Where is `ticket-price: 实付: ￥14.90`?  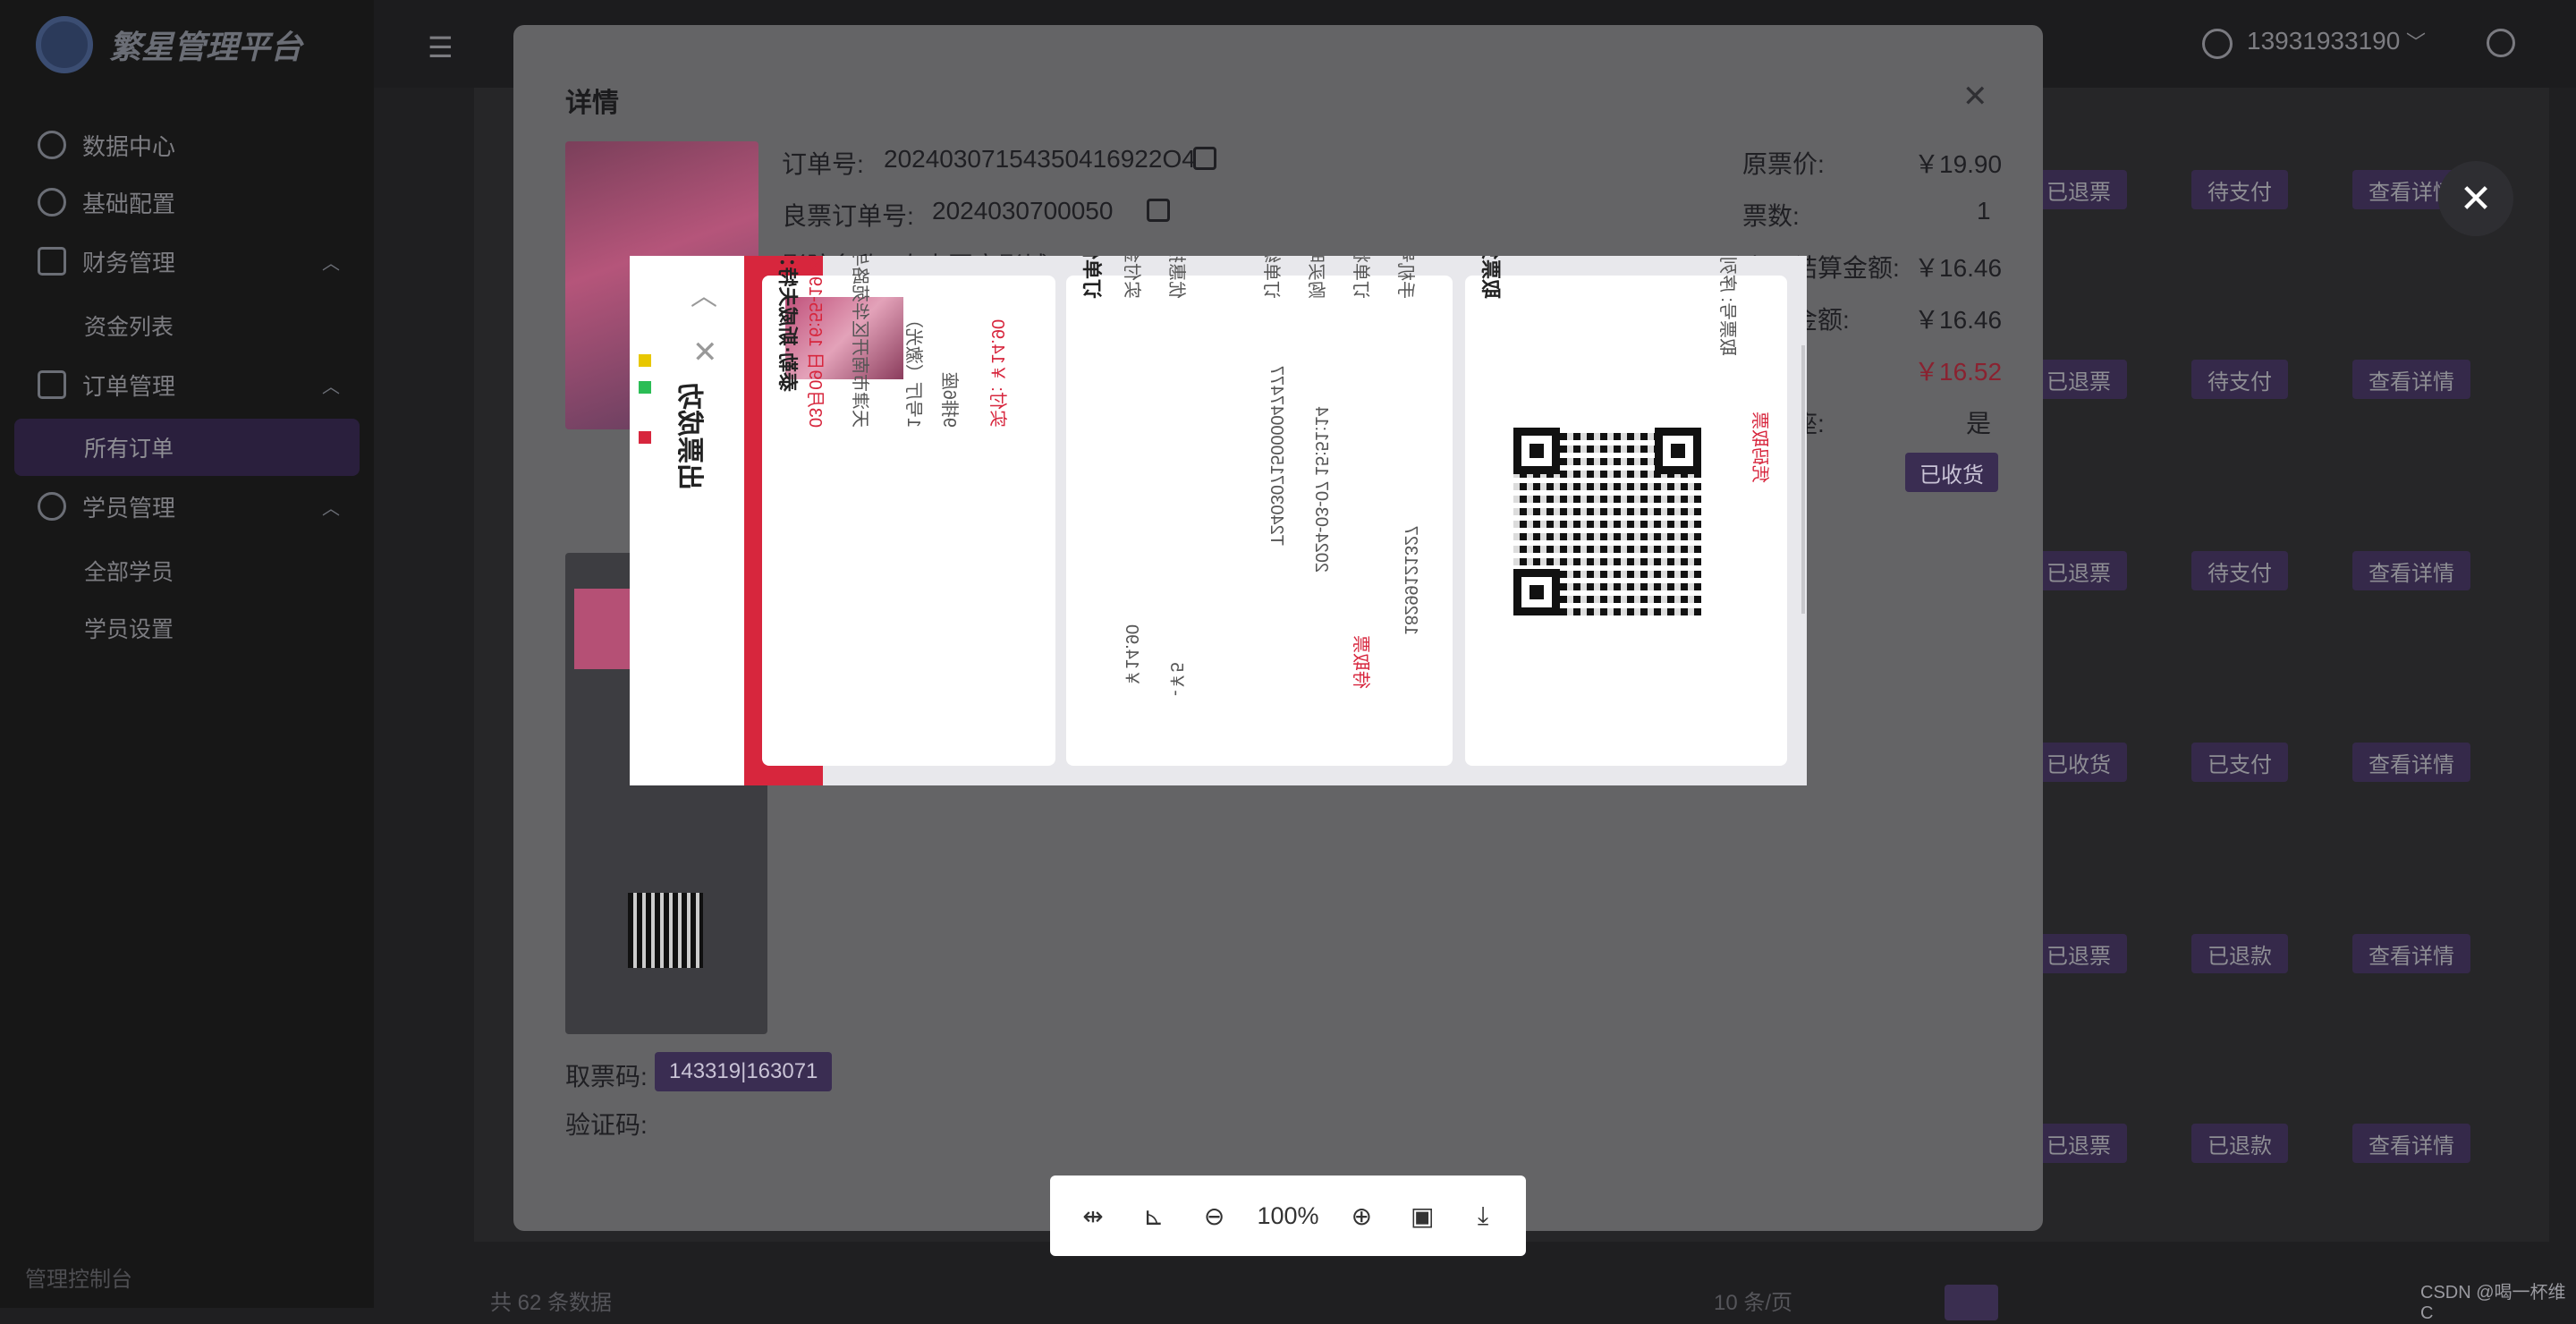
ticket-price: 实付: ￥14.90 is located at coordinates (997, 373).